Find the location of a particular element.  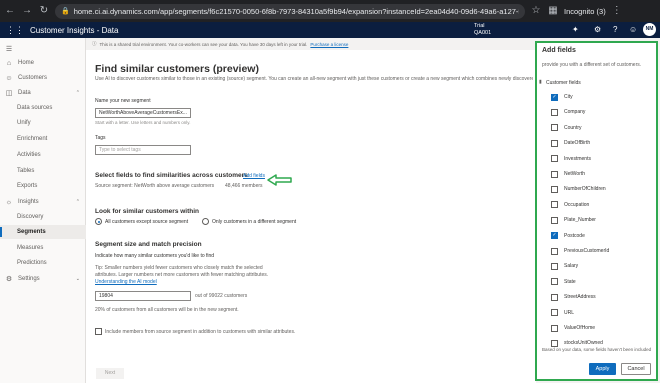

field-label: PreviousCustomerId is located at coordinates (587, 251).